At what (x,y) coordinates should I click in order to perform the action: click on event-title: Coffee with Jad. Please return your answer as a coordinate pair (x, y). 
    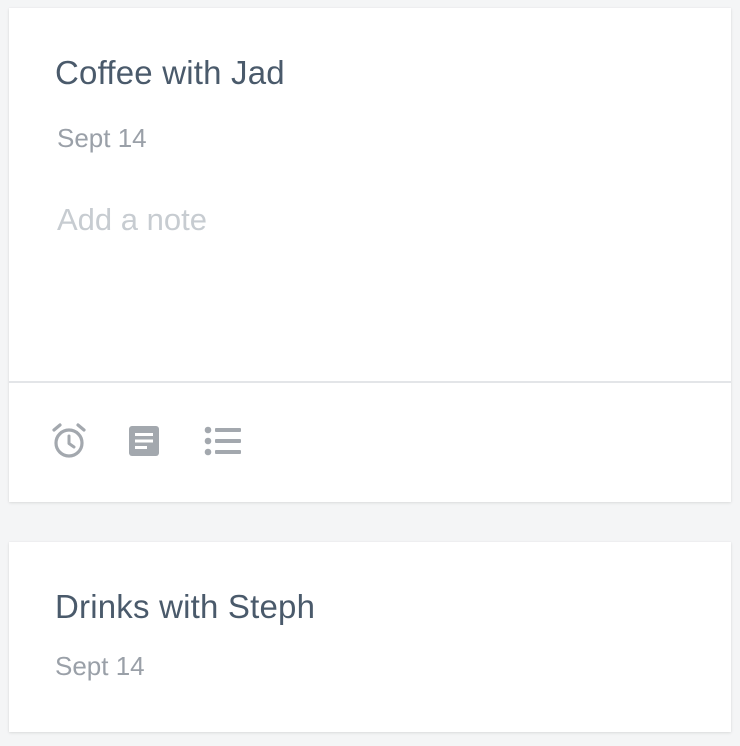
    Looking at the image, I should click on (170, 72).